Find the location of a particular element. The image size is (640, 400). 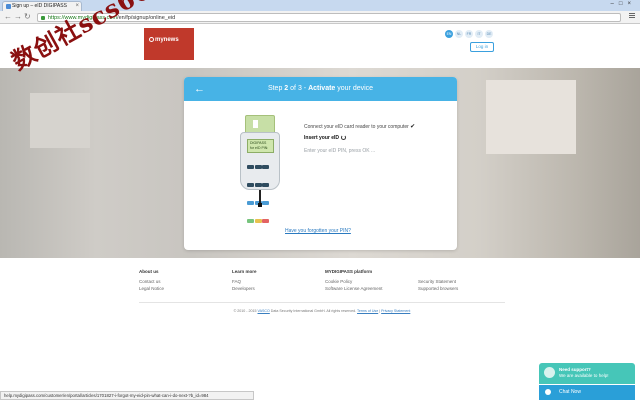

footer-link-legal: Legal Notice is located at coordinates (151, 288).